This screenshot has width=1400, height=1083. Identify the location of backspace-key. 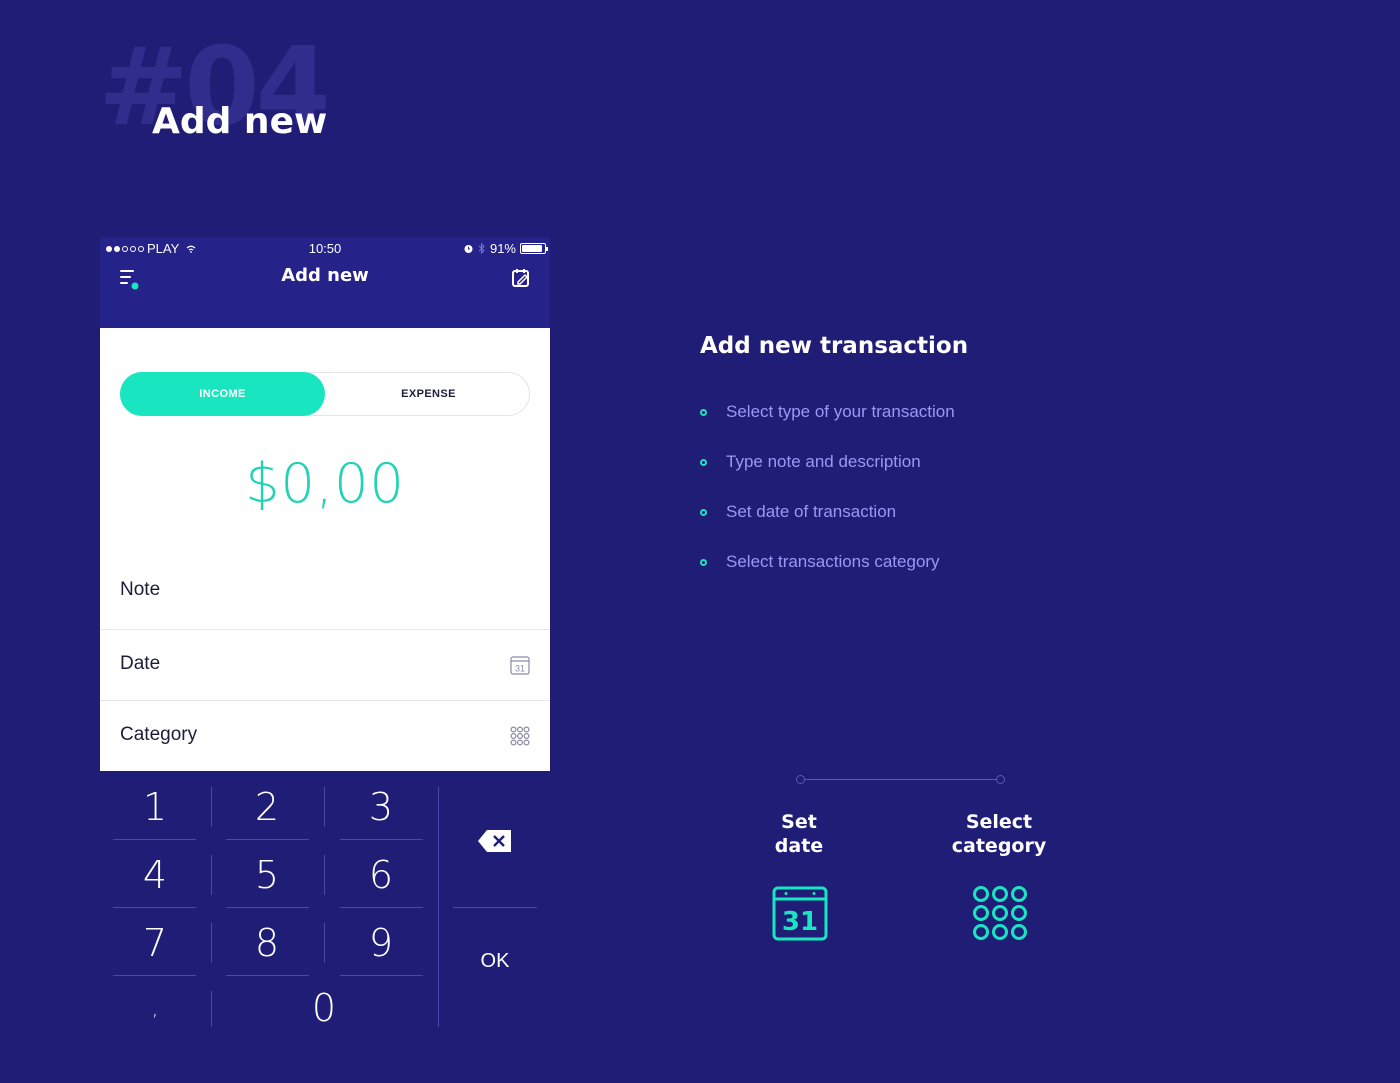
(495, 841).